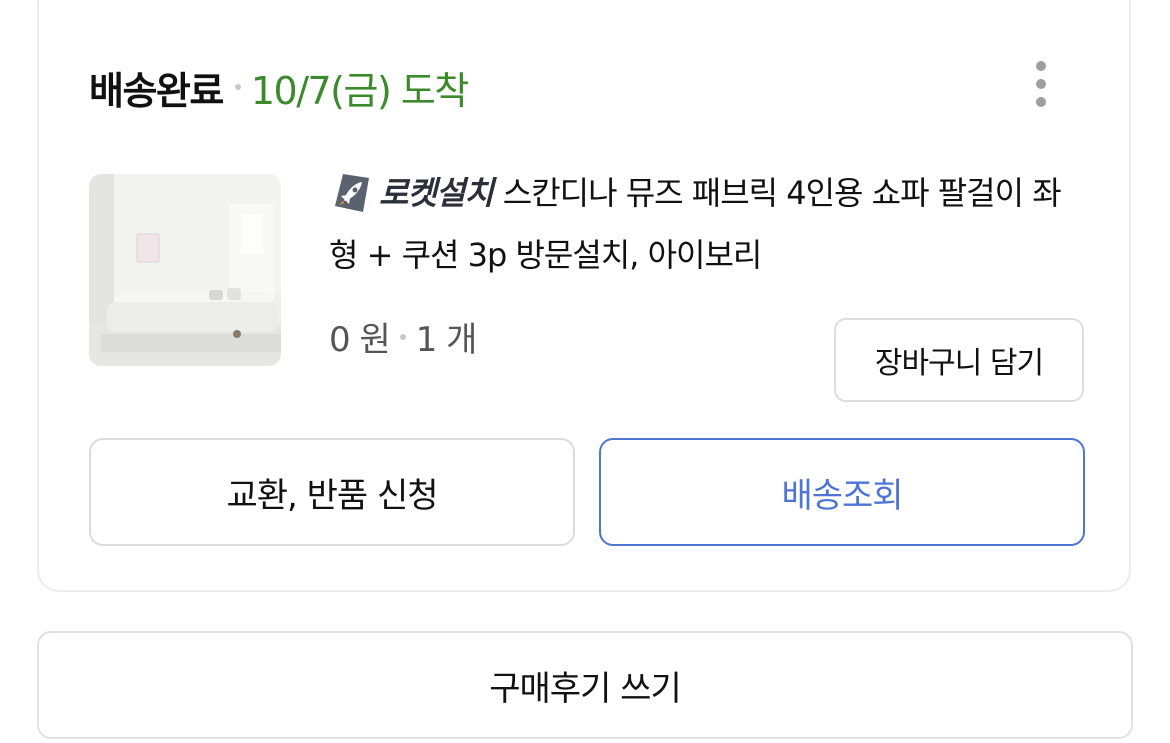  Describe the element at coordinates (1041, 66) in the screenshot. I see `more-vertical-icon` at that location.